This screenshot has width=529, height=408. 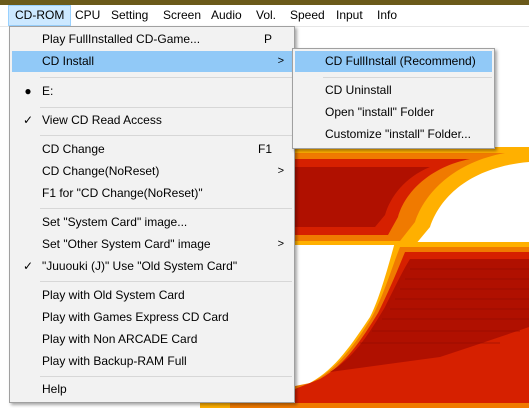 I want to click on menu-item-play-backup-ram-full: Play with Backup-RAM Full, so click(x=152, y=361).